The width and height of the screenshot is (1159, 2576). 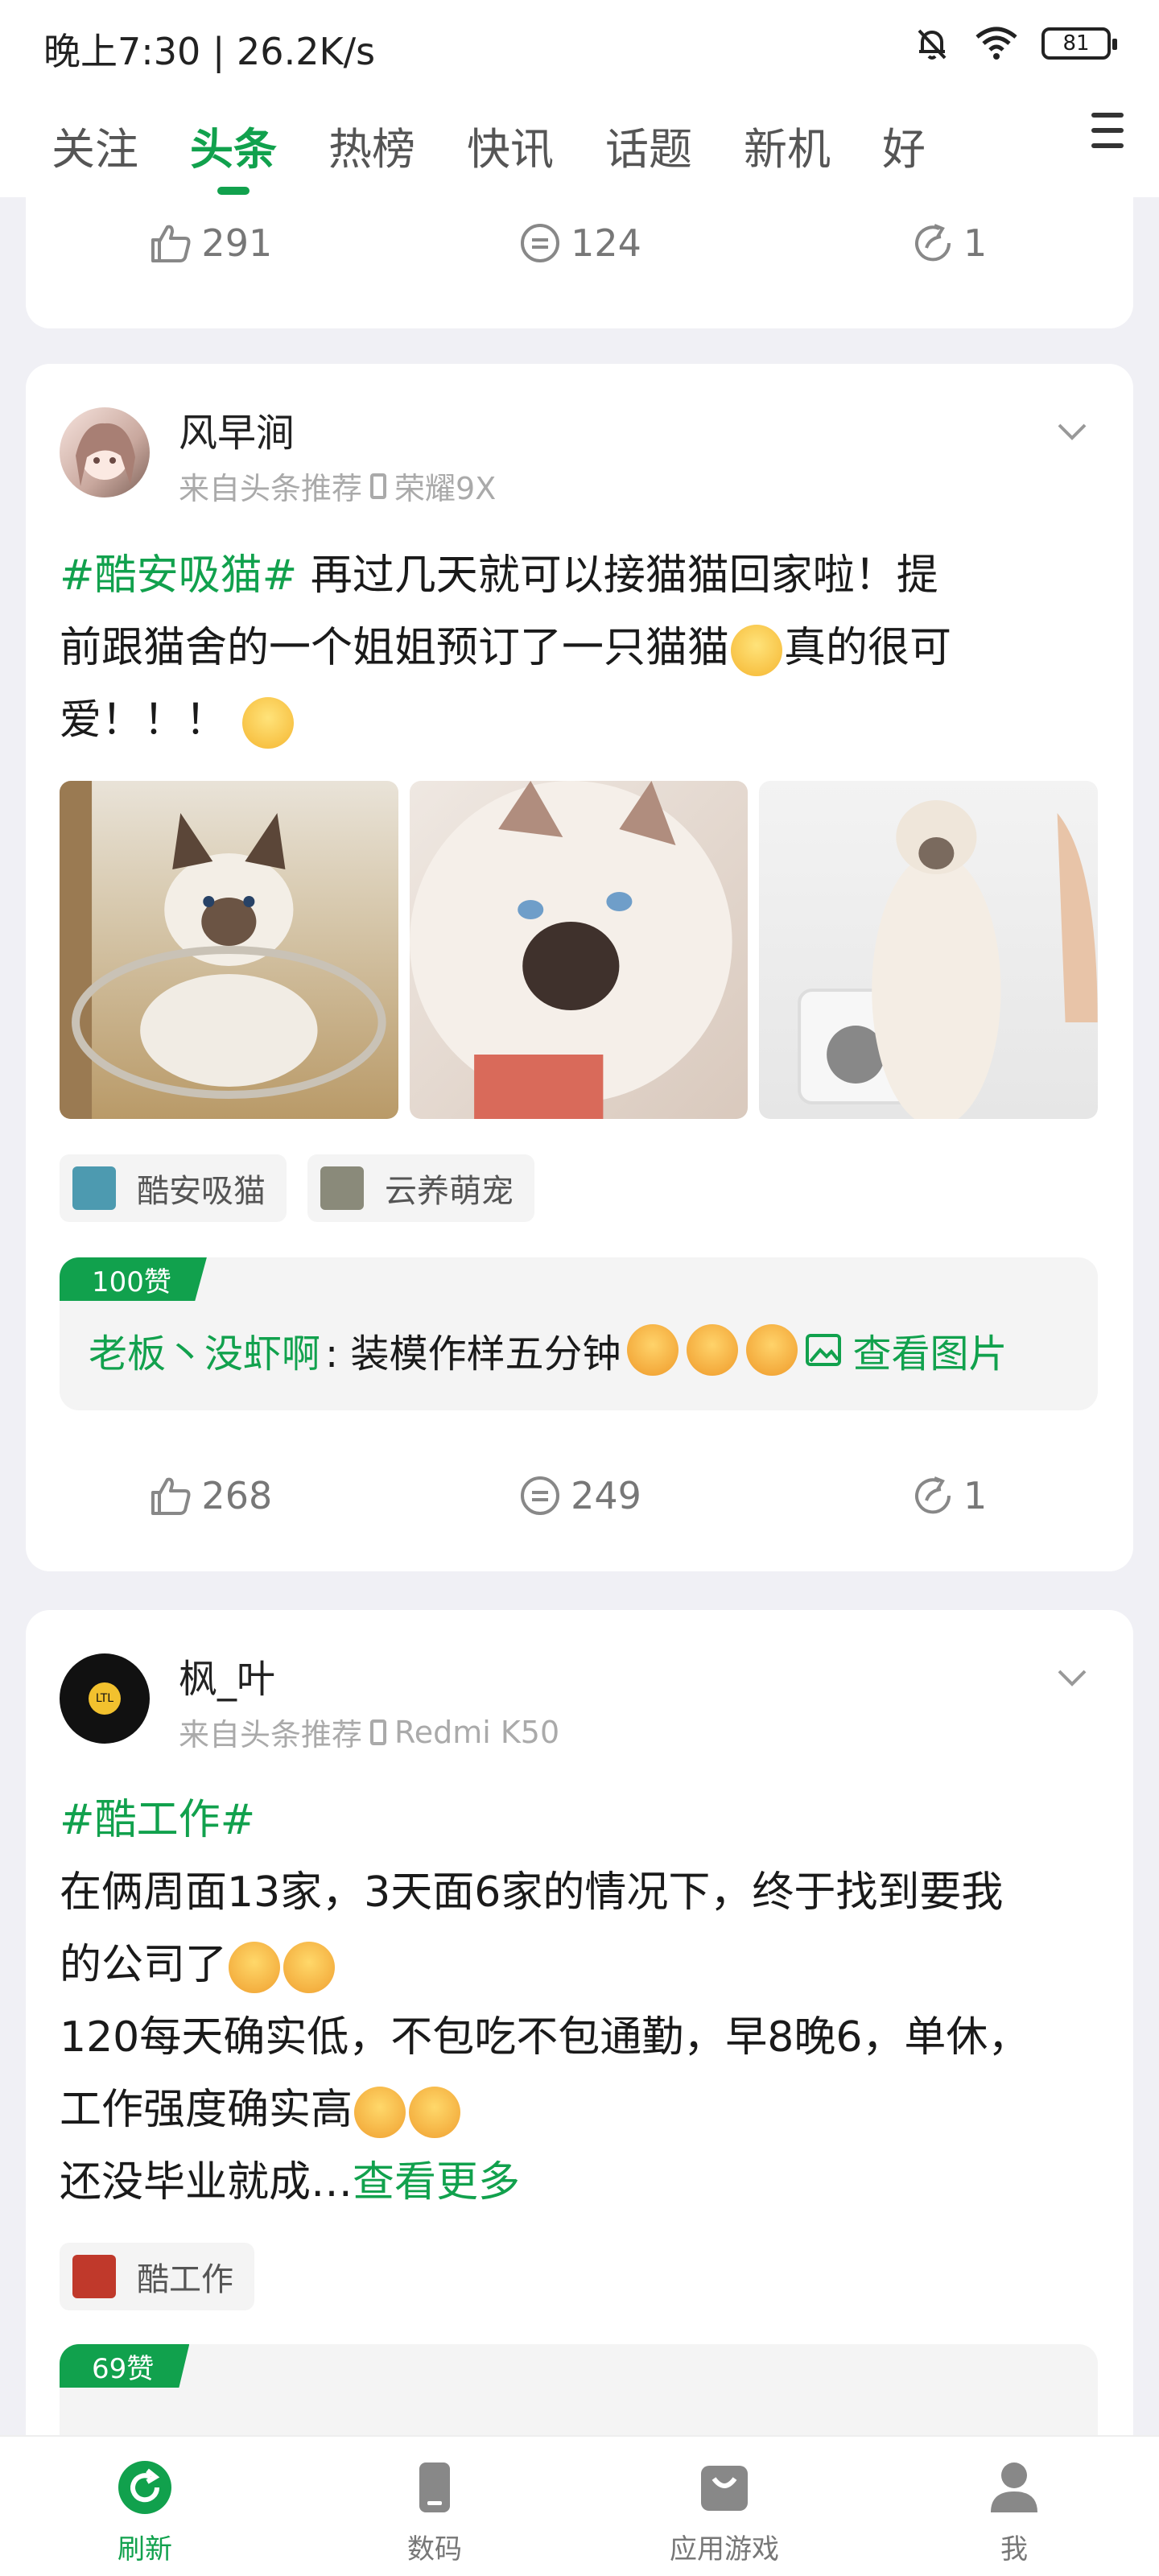 I want to click on nav-me: 我, so click(x=1014, y=2506).